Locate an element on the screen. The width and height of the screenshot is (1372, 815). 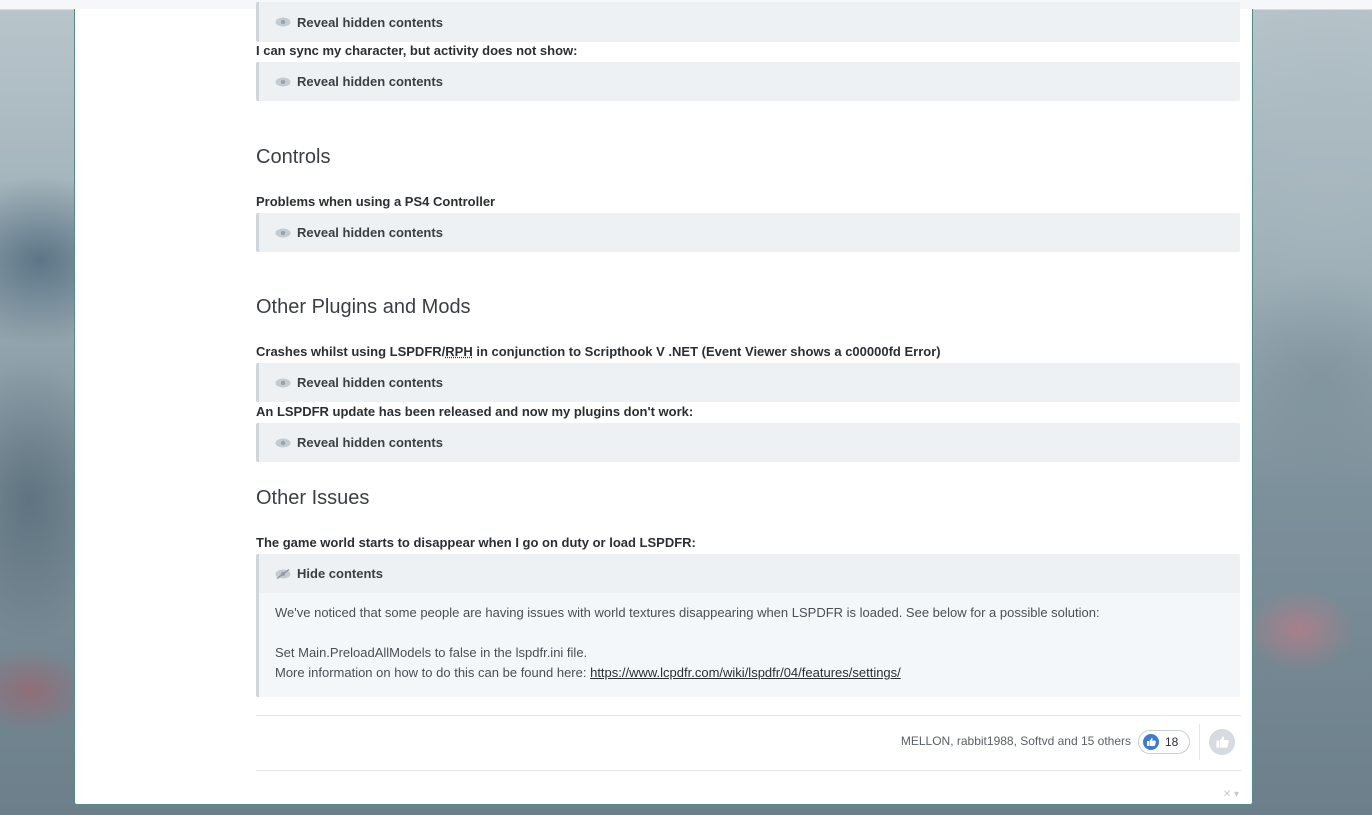
section-title-controls: Controls is located at coordinates (293, 157).